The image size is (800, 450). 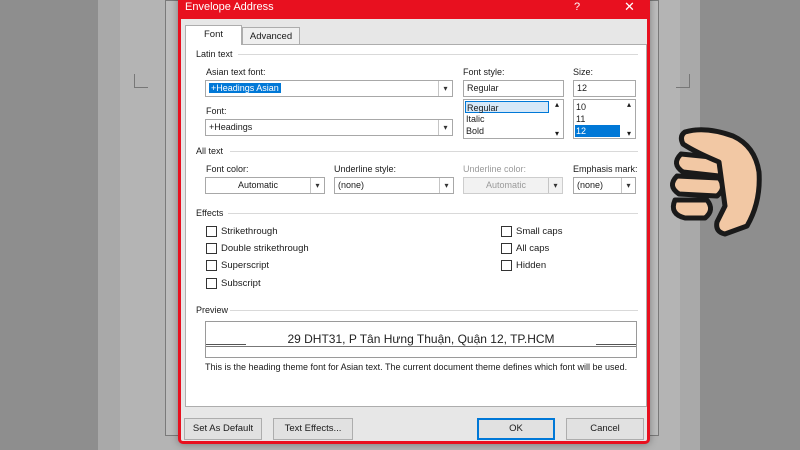 What do you see at coordinates (271, 36) in the screenshot?
I see `tab-advanced-label: Advanced` at bounding box center [271, 36].